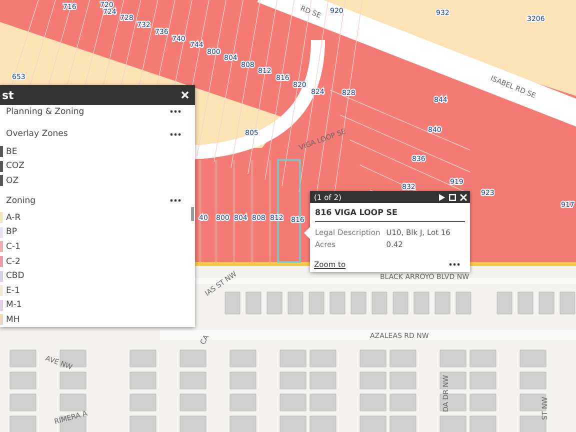 This screenshot has height=432, width=576. What do you see at coordinates (13, 319) in the screenshot?
I see `legend-label: MH` at bounding box center [13, 319].